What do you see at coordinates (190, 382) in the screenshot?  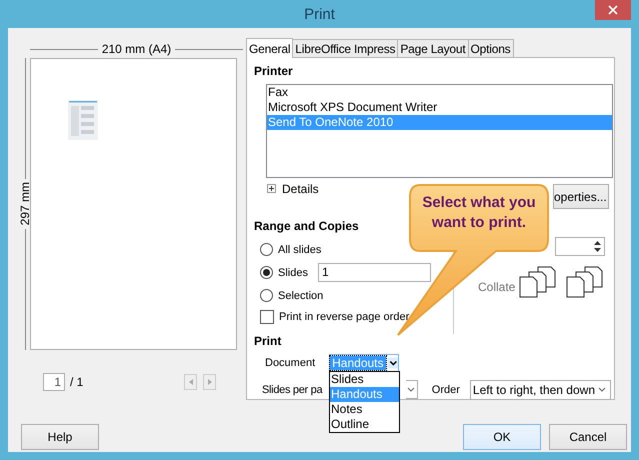 I see `left-arrow-icon` at bounding box center [190, 382].